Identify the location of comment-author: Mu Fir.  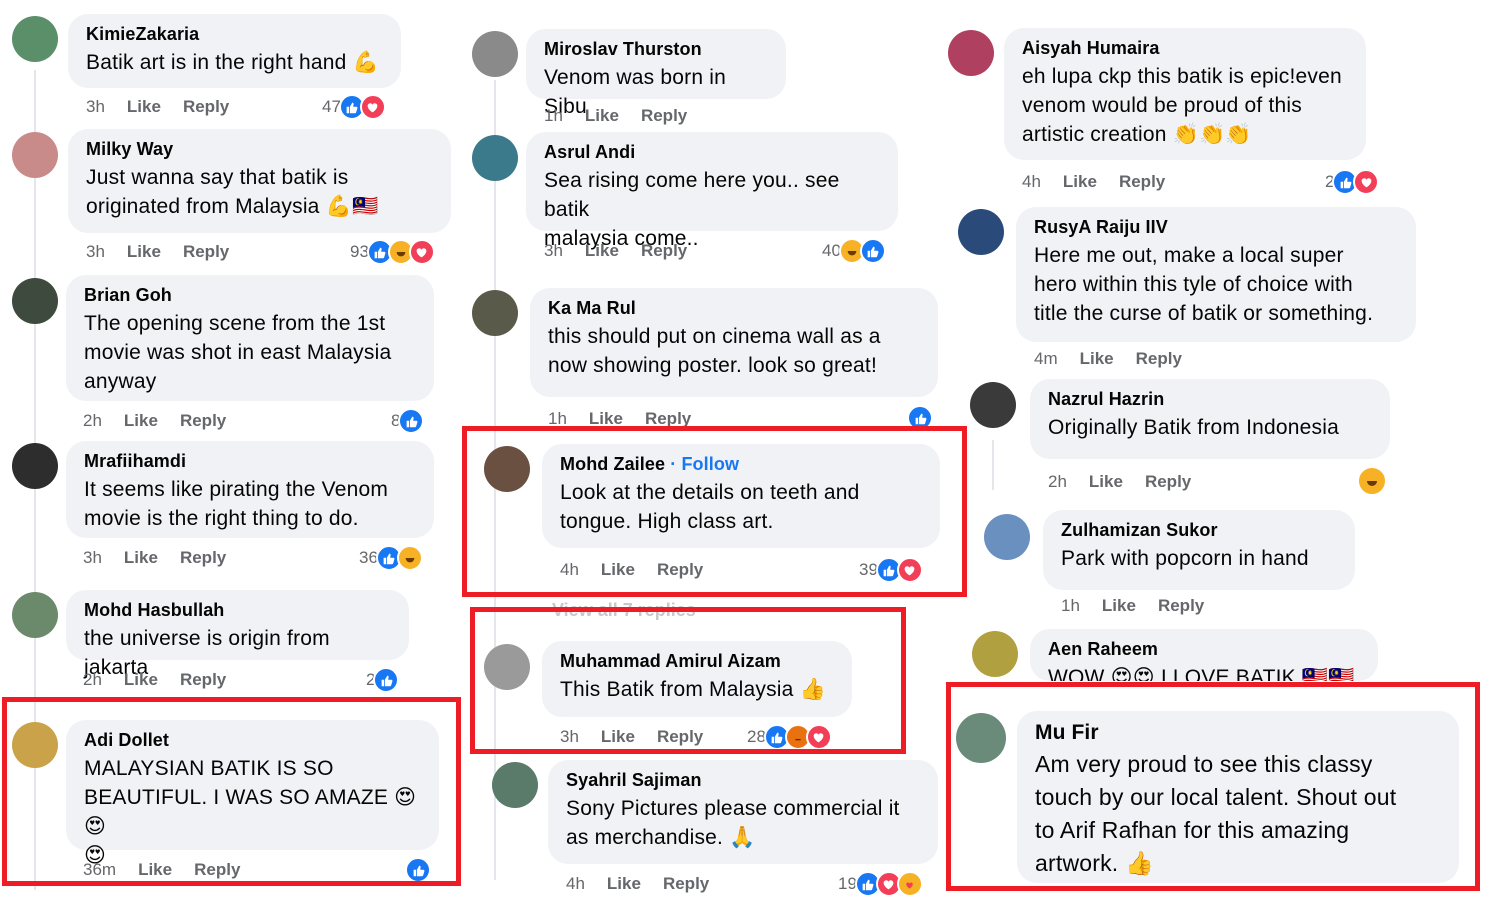
(1238, 733).